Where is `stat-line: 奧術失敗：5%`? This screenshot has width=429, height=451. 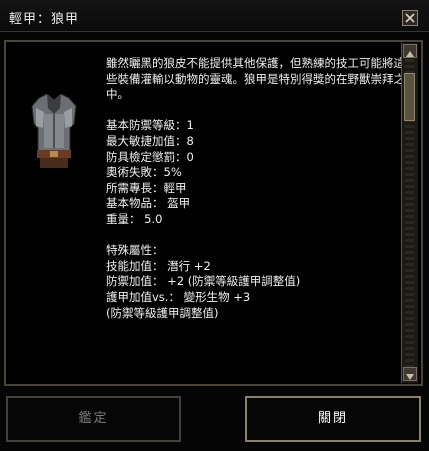
stat-line: 奧術失敗：5% is located at coordinates (144, 172).